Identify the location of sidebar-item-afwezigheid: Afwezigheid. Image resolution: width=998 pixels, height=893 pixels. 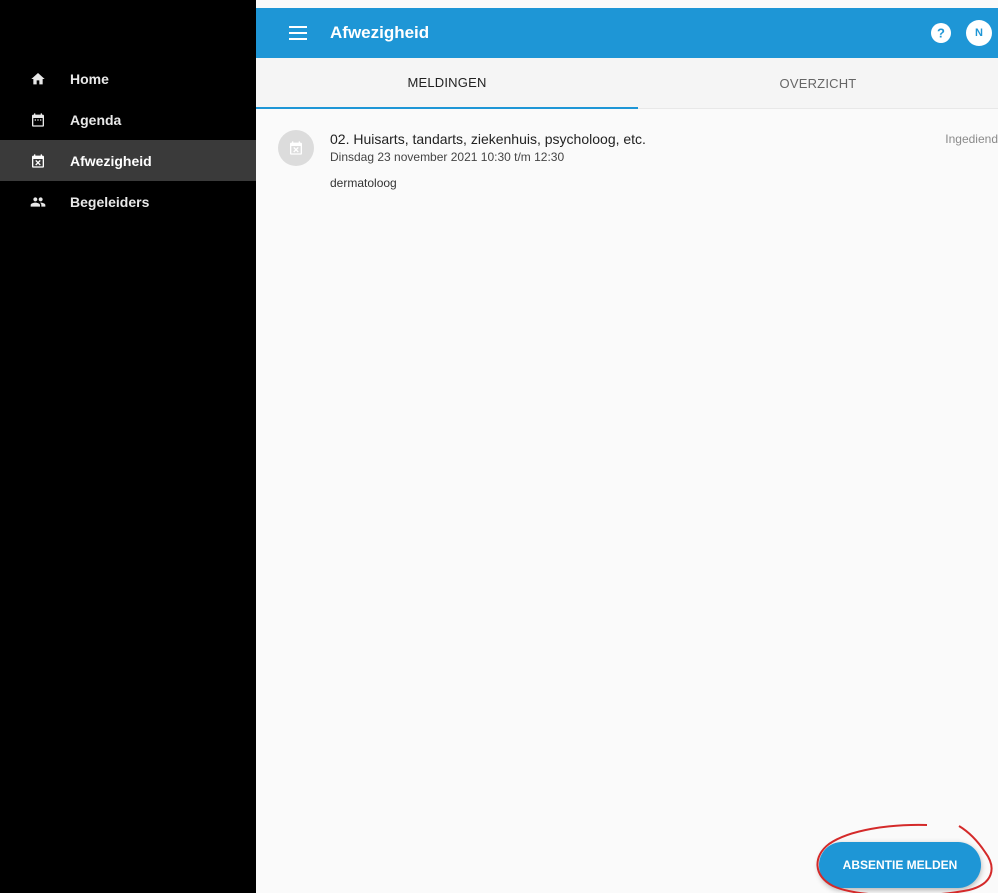
(128, 160).